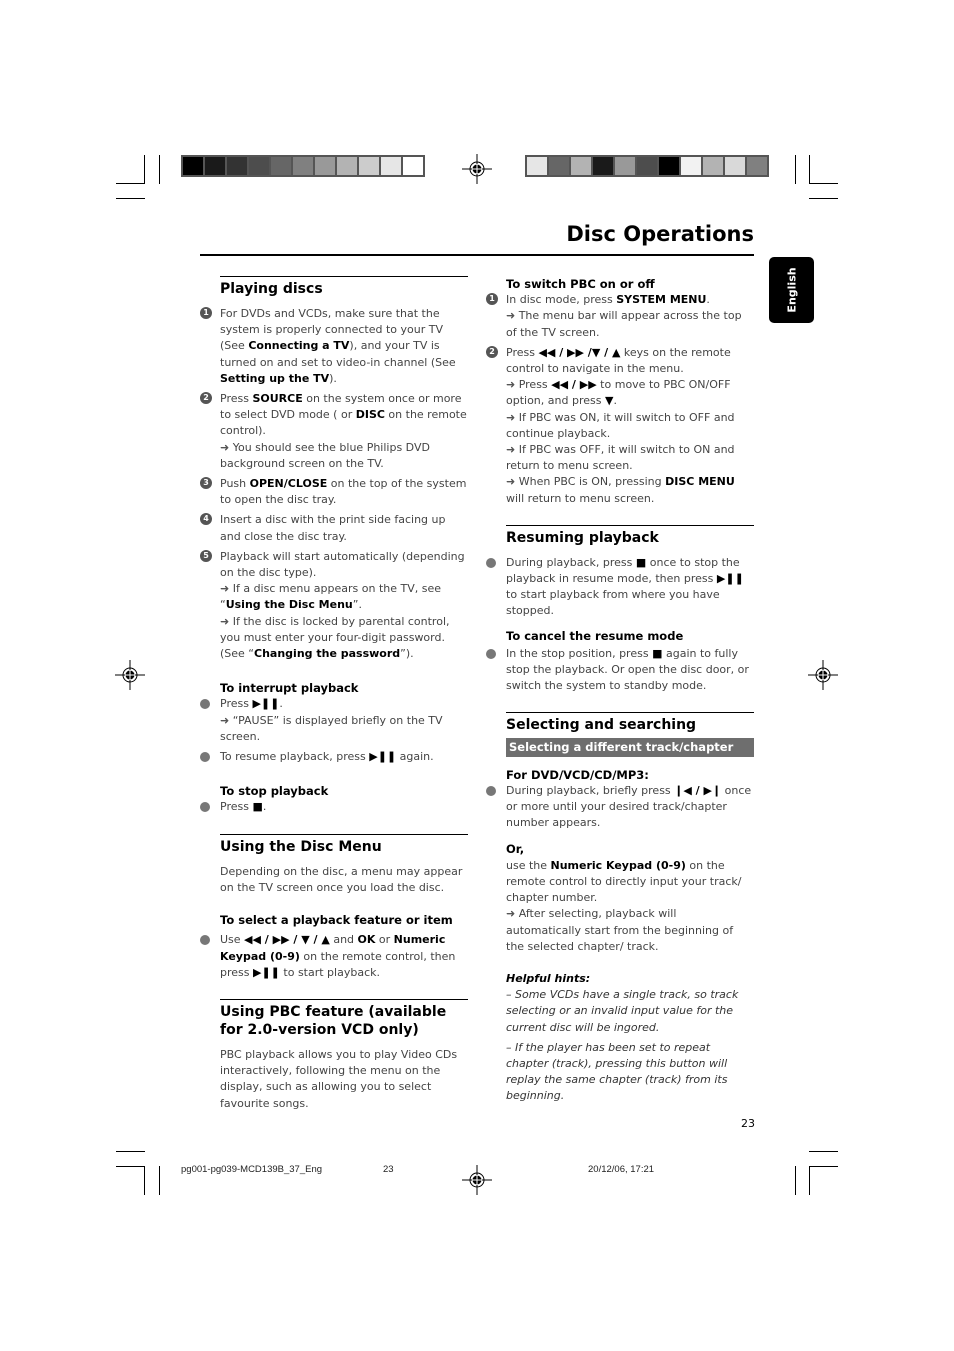  What do you see at coordinates (344, 287) in the screenshot?
I see `section-heading-playing-discs: Playing discs` at bounding box center [344, 287].